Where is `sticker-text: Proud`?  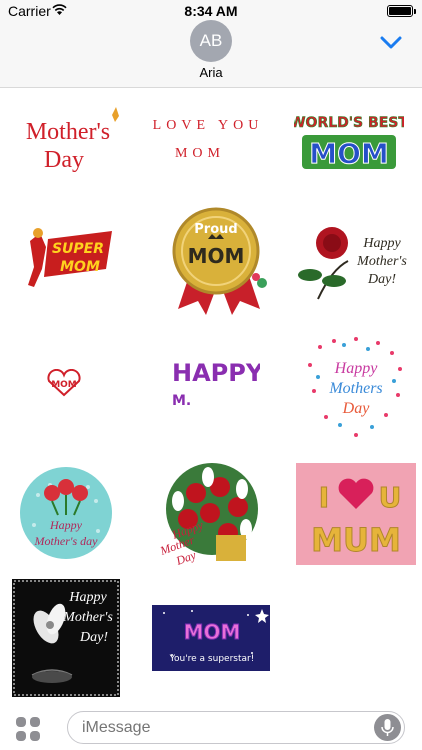
sticker-text: Proud is located at coordinates (215, 229).